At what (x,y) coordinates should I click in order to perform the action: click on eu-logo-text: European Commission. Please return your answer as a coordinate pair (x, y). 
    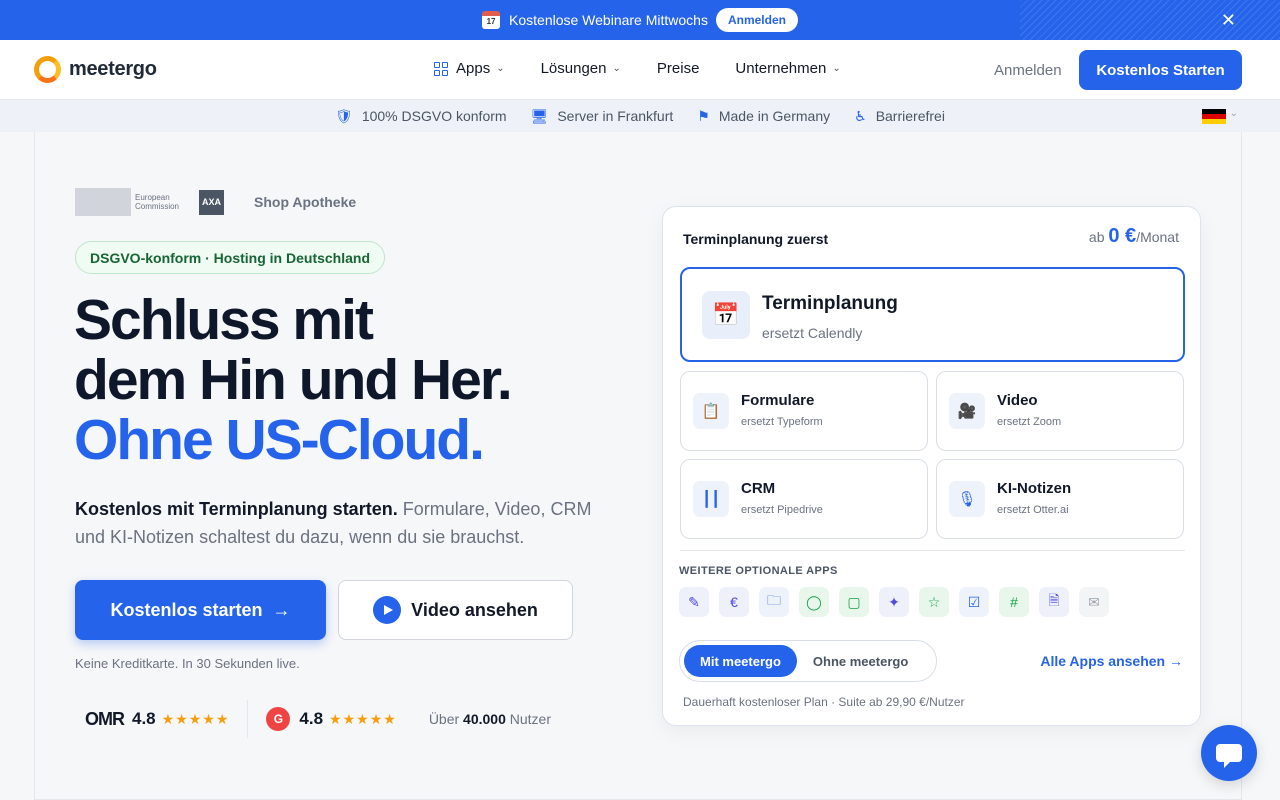
    Looking at the image, I should click on (157, 202).